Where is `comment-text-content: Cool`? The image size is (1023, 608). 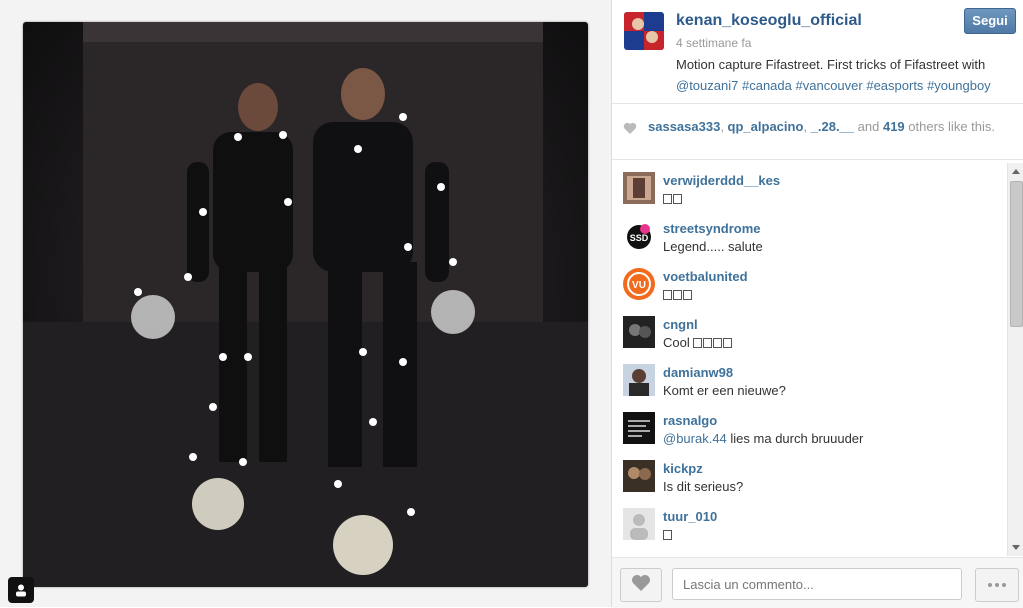 comment-text-content: Cool is located at coordinates (676, 342).